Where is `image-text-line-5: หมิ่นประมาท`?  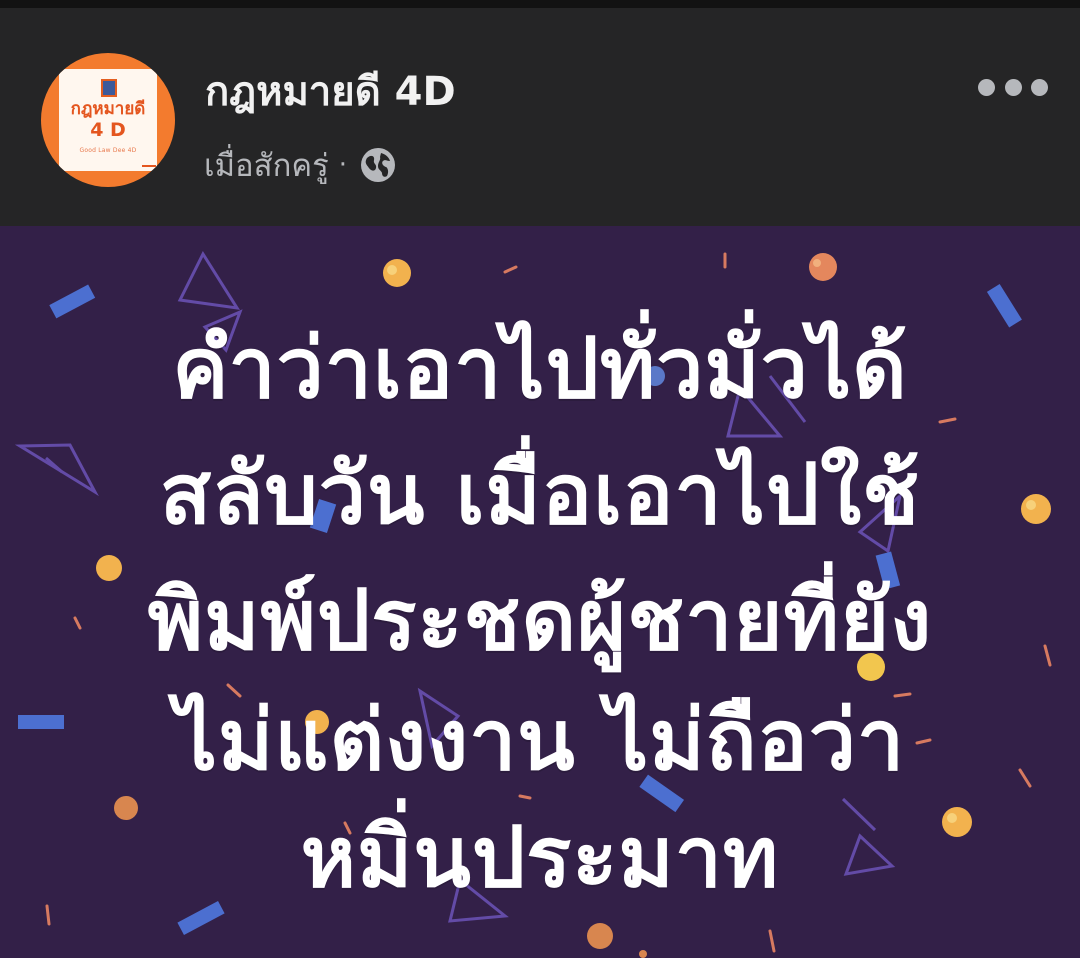
image-text-line-5: หมิ่นประมาท is located at coordinates (540, 857).